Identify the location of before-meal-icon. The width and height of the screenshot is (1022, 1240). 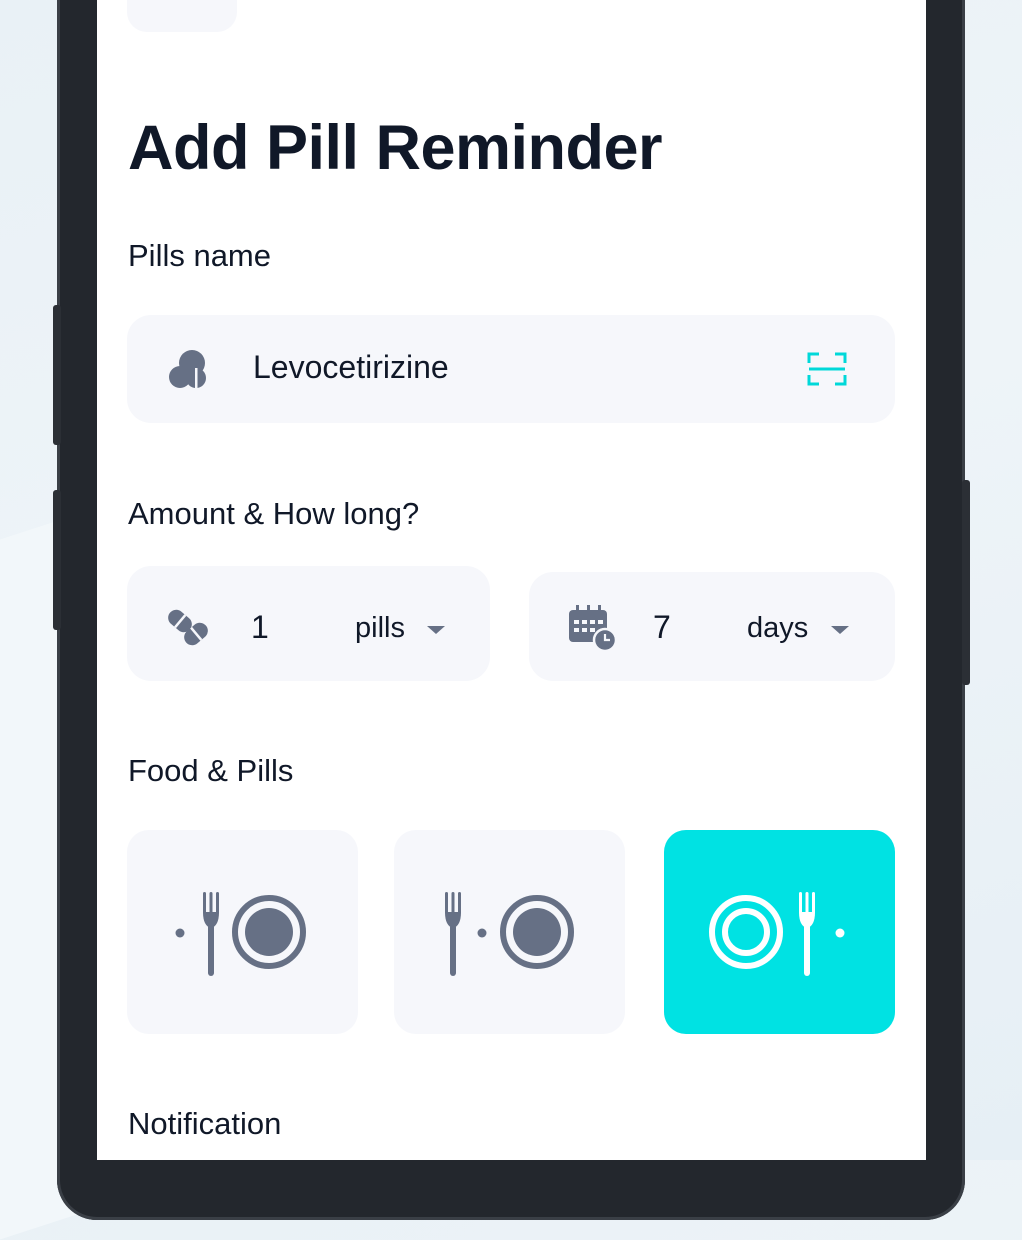
(240, 934).